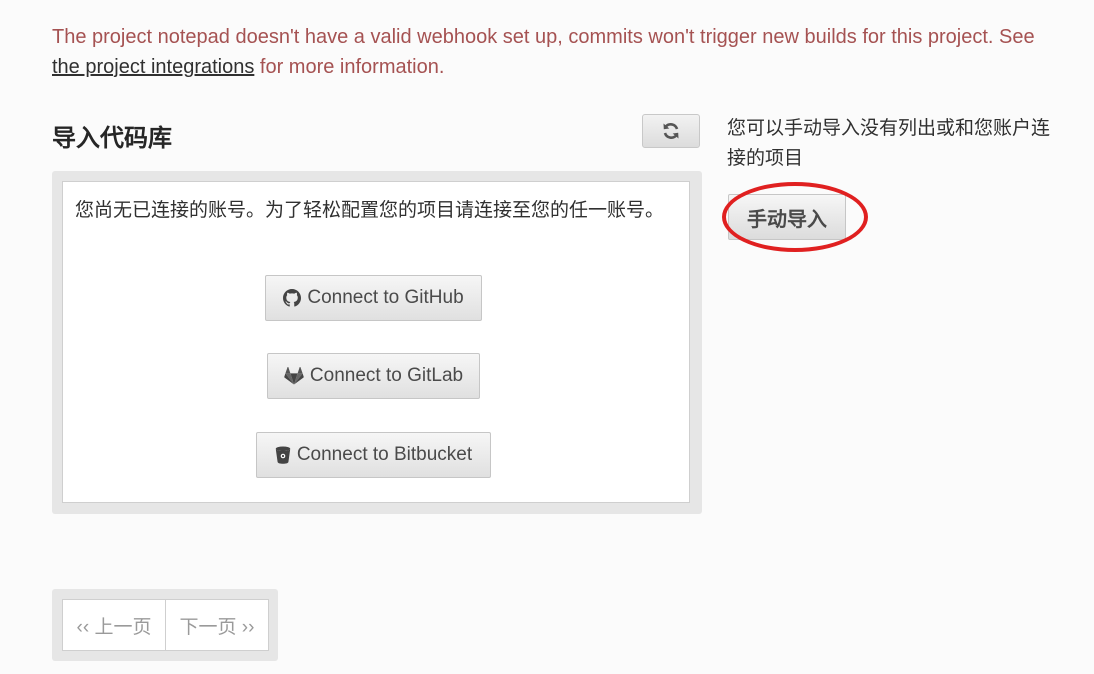 This screenshot has width=1094, height=674. What do you see at coordinates (112, 138) in the screenshot?
I see `page-title: 导入代码库` at bounding box center [112, 138].